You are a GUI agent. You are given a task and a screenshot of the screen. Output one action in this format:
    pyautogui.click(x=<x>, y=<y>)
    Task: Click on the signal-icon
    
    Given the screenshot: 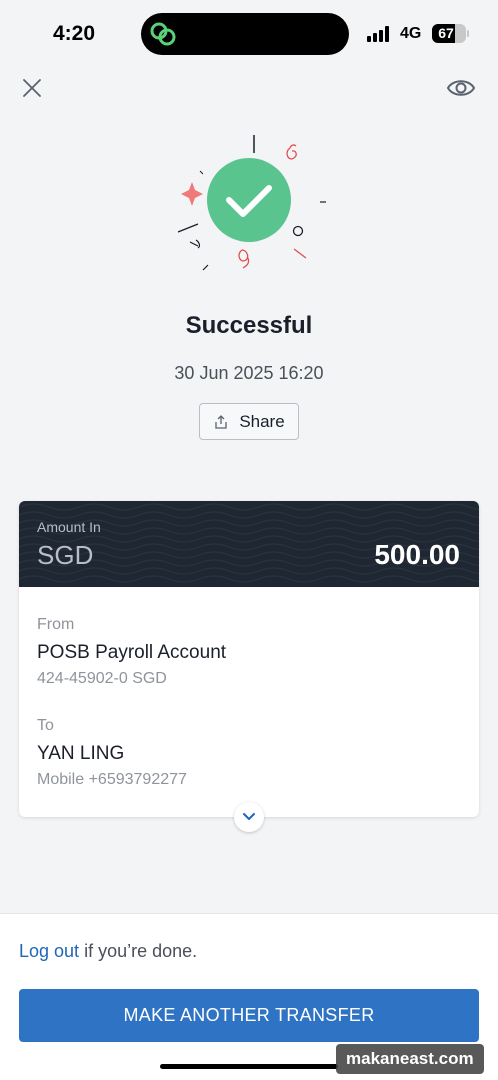 What is the action you would take?
    pyautogui.click(x=380, y=34)
    